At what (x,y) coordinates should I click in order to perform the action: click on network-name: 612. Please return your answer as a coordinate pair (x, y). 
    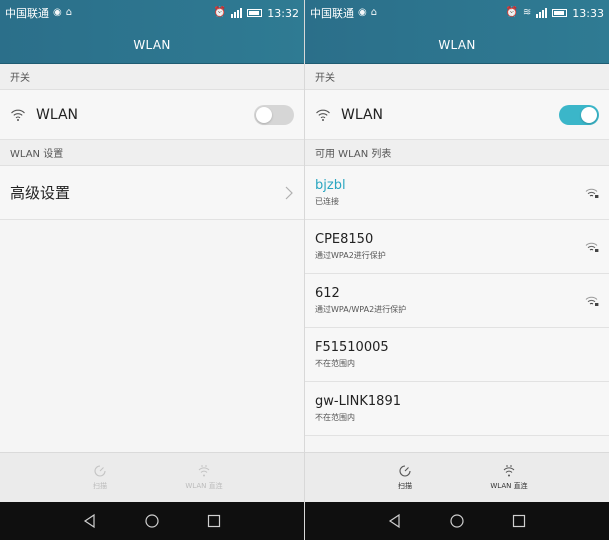
    Looking at the image, I should click on (327, 293).